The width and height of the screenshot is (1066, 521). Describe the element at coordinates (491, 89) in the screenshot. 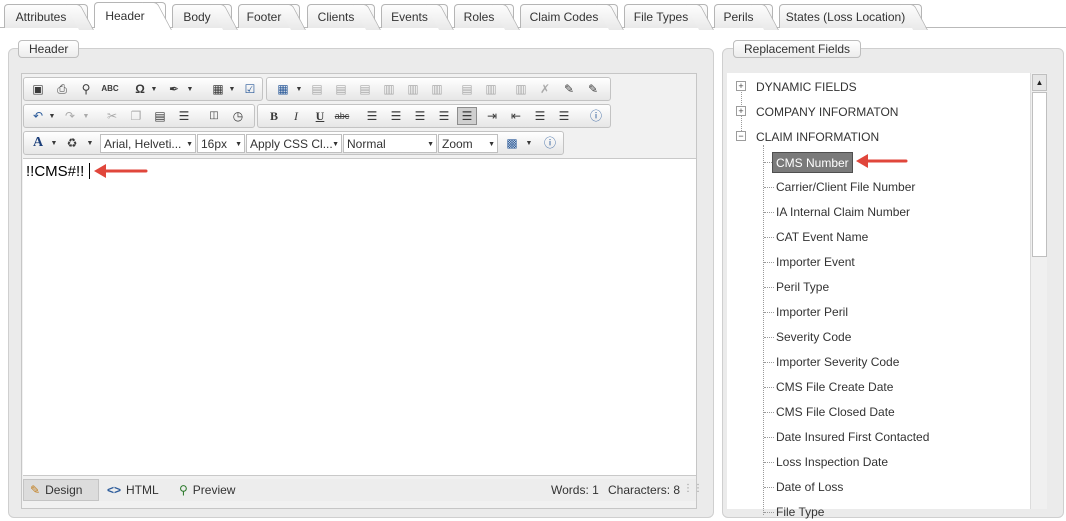

I see `split-cell-icon: ▥` at that location.